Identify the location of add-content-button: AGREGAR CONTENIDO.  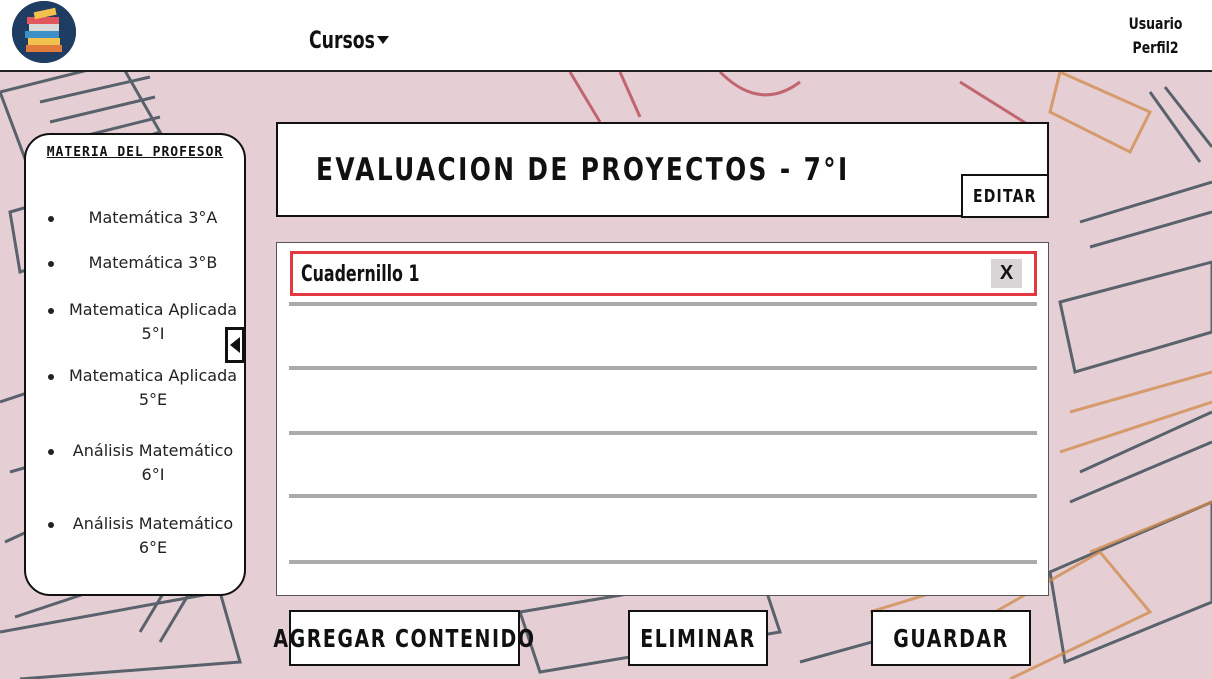
(403, 638).